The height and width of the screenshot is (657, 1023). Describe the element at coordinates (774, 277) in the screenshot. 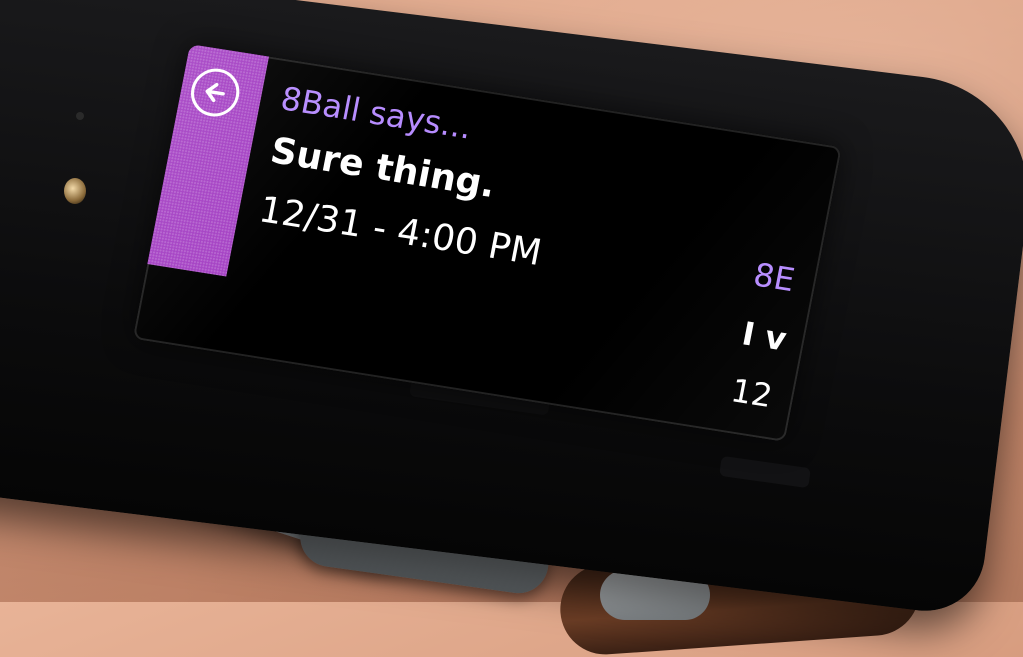

I see `peek-sender: 8E` at that location.